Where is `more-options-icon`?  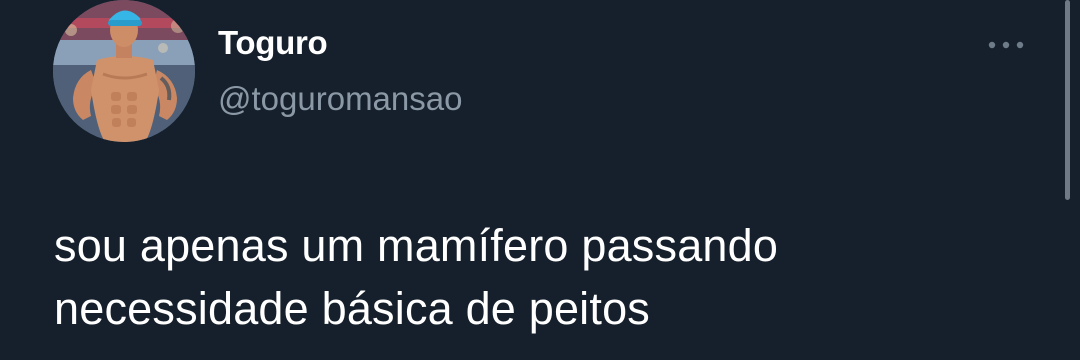 more-options-icon is located at coordinates (1006, 45).